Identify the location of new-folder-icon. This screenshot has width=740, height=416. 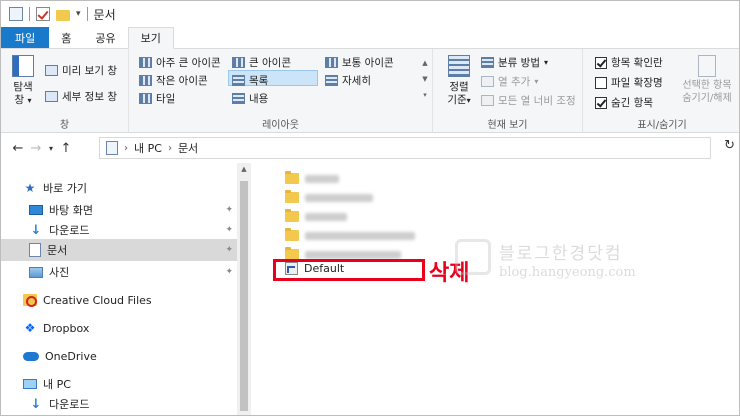
(63, 15).